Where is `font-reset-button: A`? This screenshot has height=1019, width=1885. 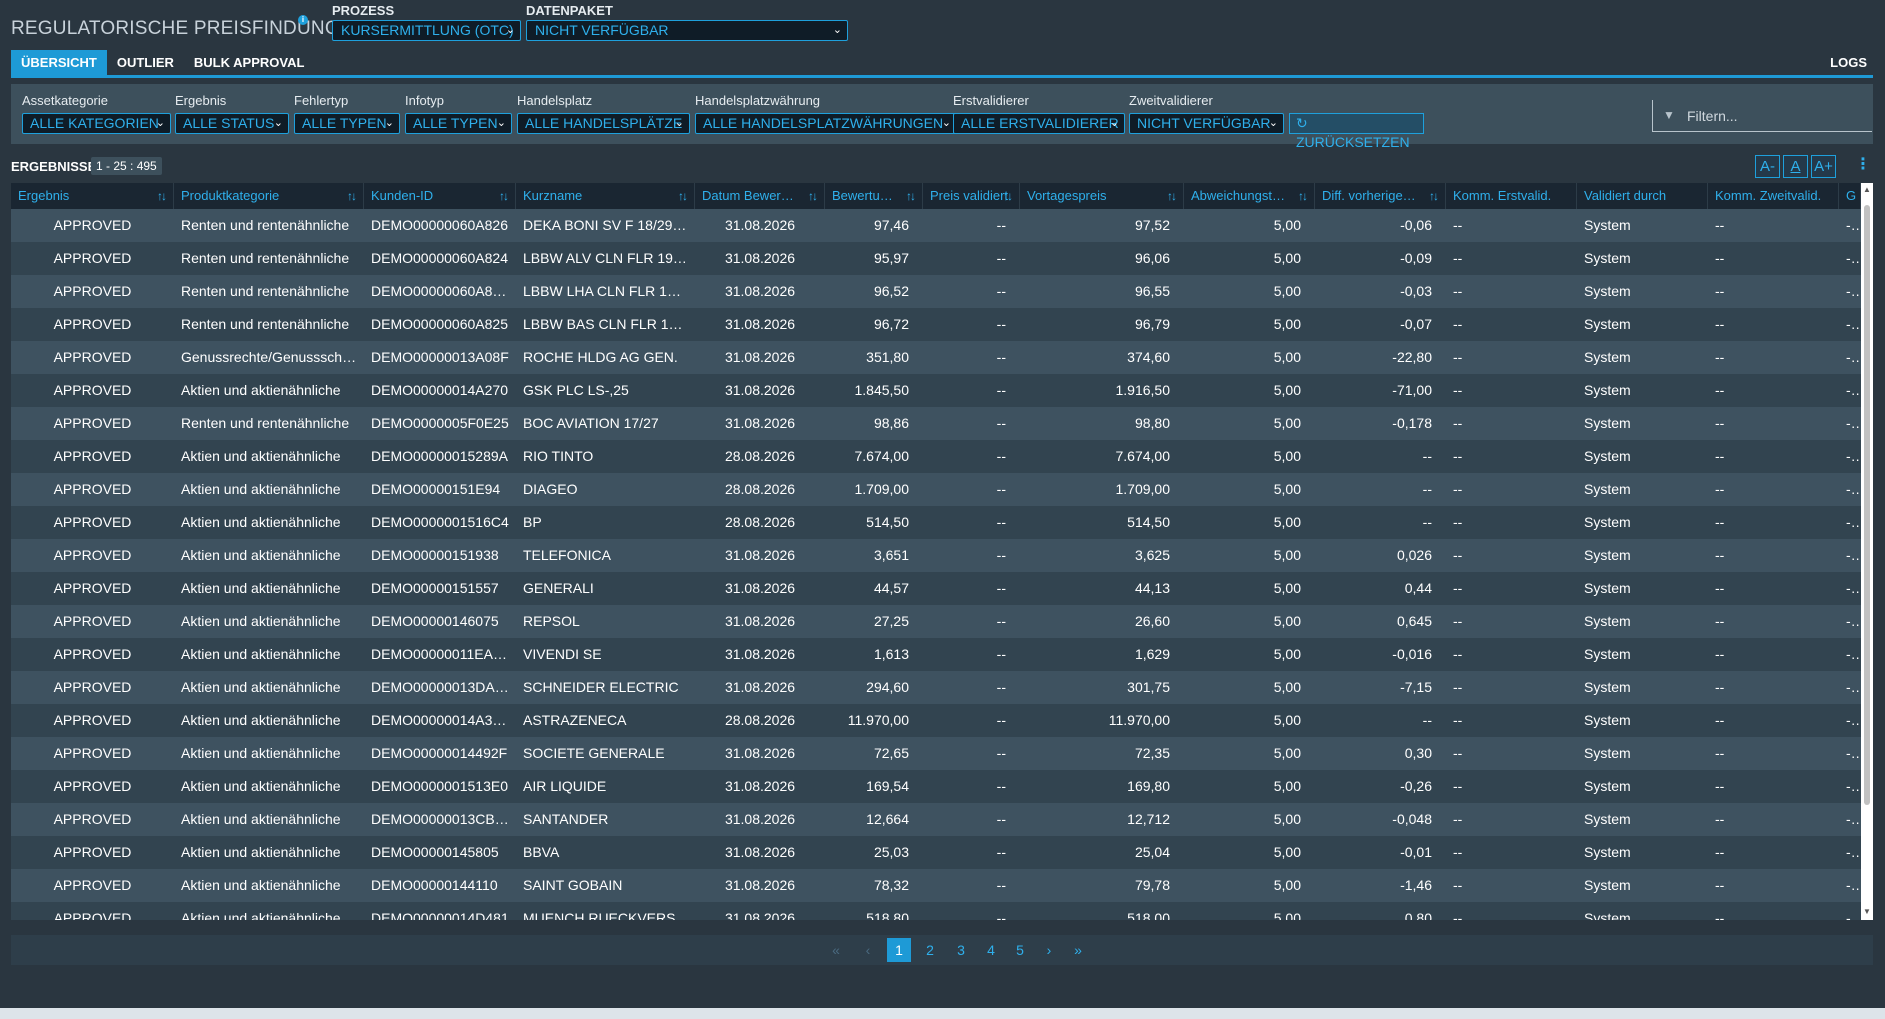
font-reset-button: A is located at coordinates (1795, 166).